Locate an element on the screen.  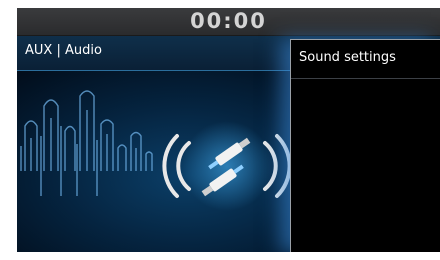
clock: 00:00 is located at coordinates (228, 21).